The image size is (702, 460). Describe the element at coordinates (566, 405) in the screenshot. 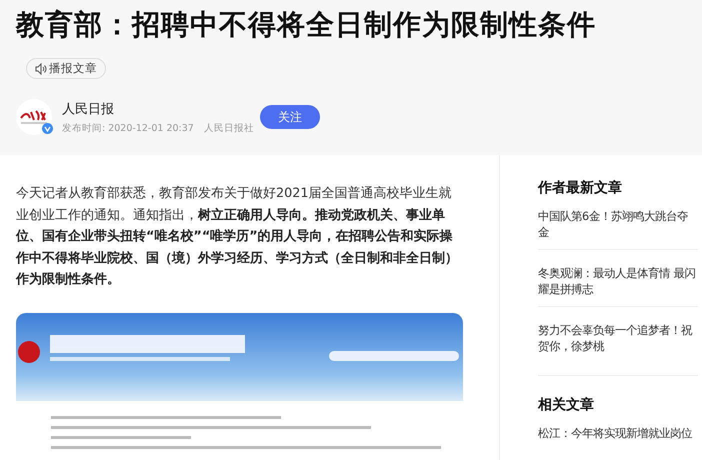

I see `section-heading: 相关文章` at that location.